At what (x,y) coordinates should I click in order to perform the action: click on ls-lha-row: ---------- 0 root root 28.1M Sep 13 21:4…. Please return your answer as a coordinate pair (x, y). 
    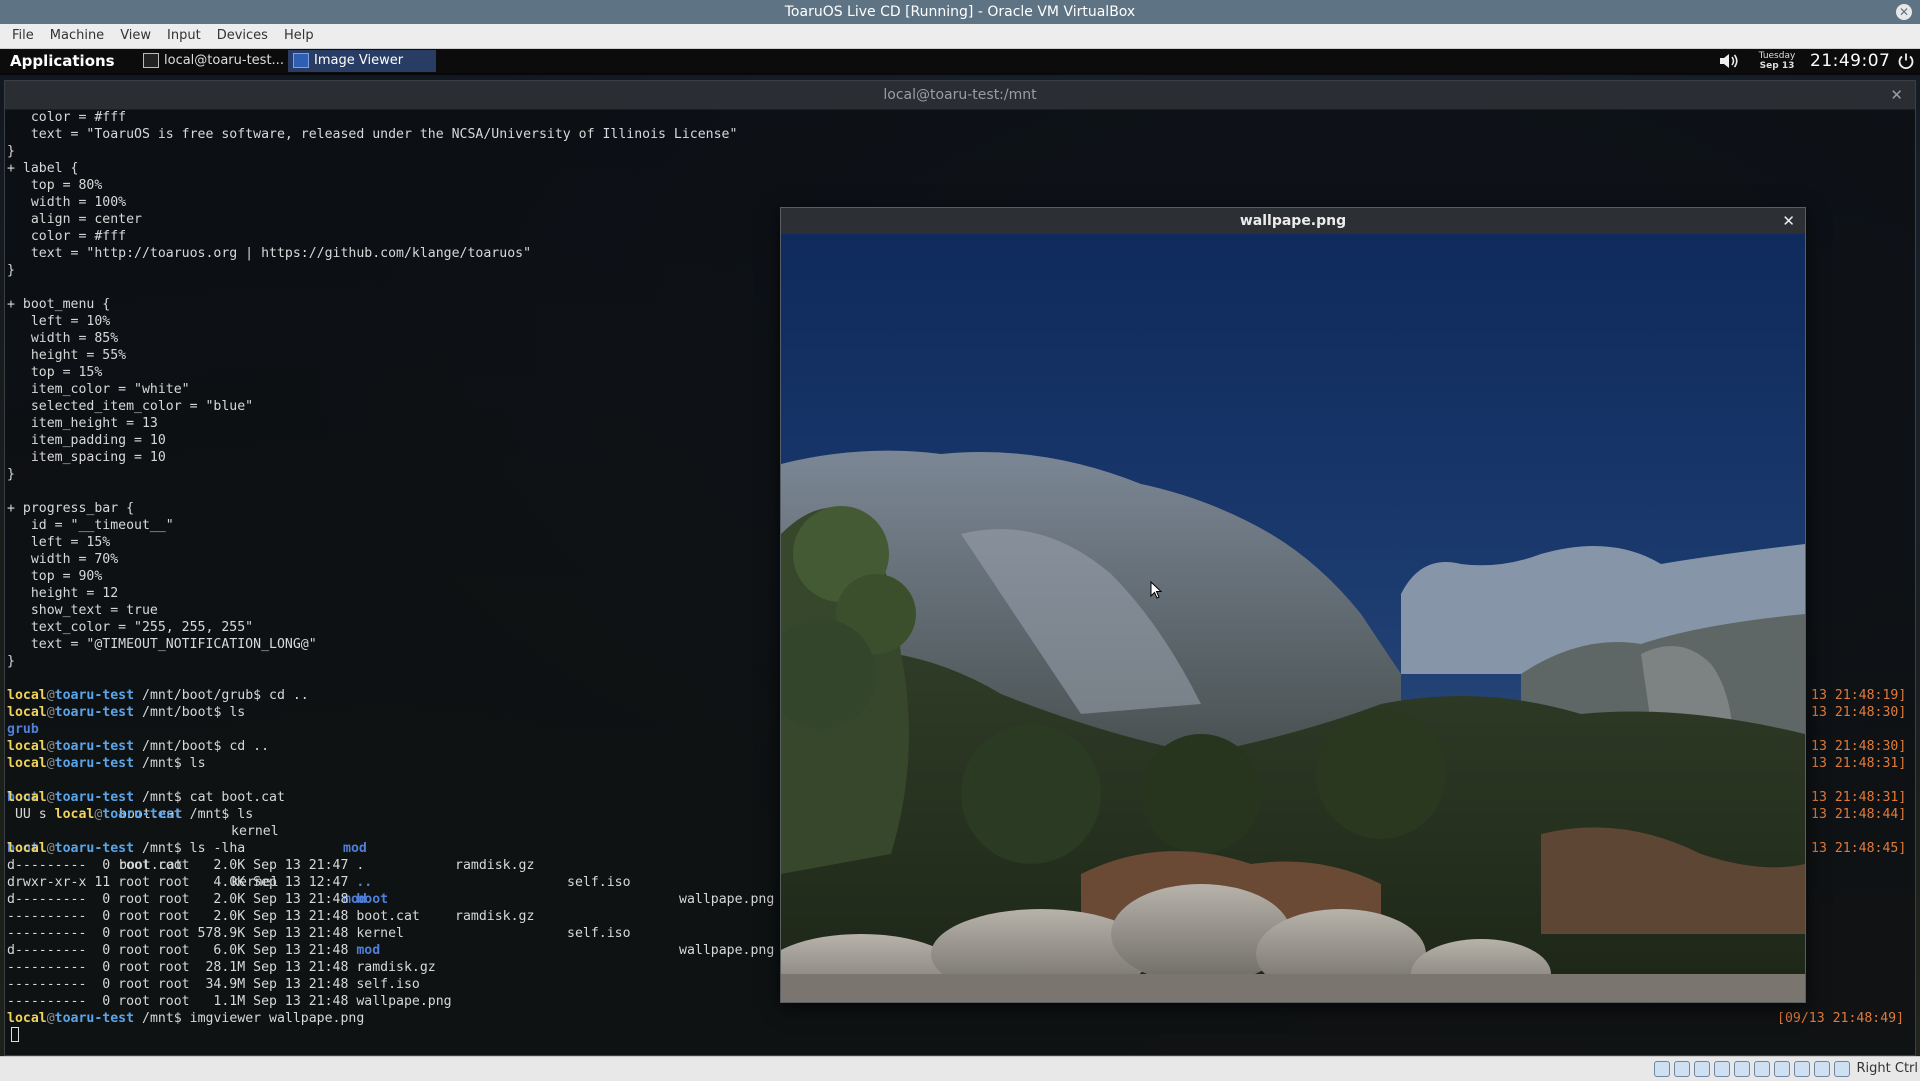
    Looking at the image, I should click on (221, 967).